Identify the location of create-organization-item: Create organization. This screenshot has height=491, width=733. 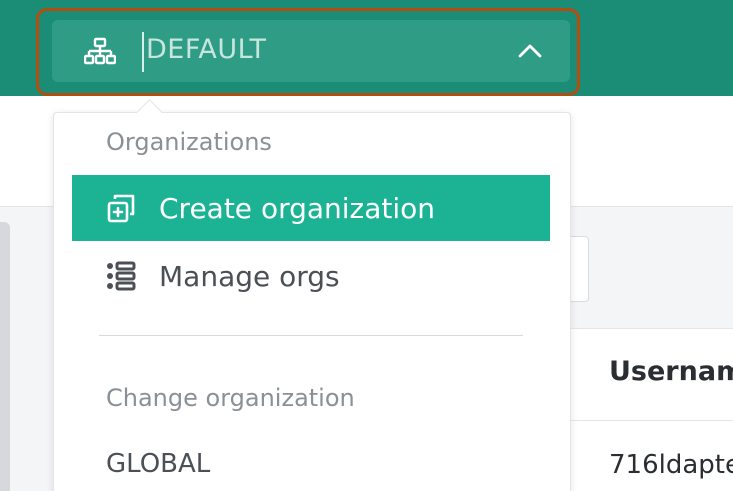
(311, 208).